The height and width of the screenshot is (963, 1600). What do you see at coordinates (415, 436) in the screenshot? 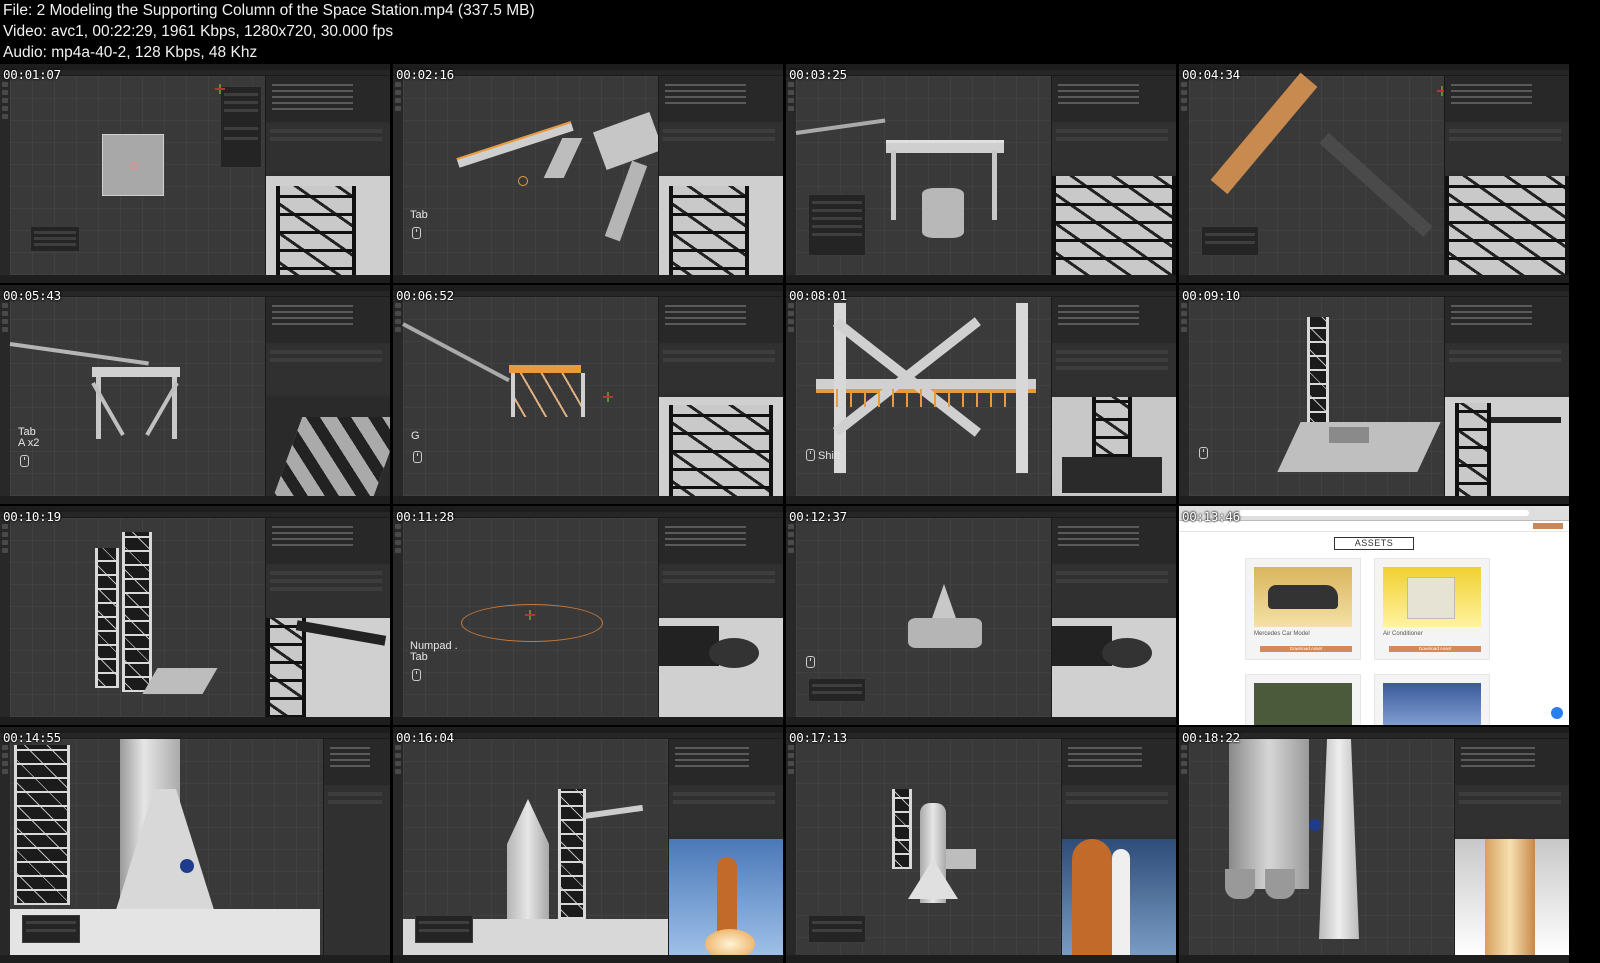
I see `key-overlay: G` at bounding box center [415, 436].